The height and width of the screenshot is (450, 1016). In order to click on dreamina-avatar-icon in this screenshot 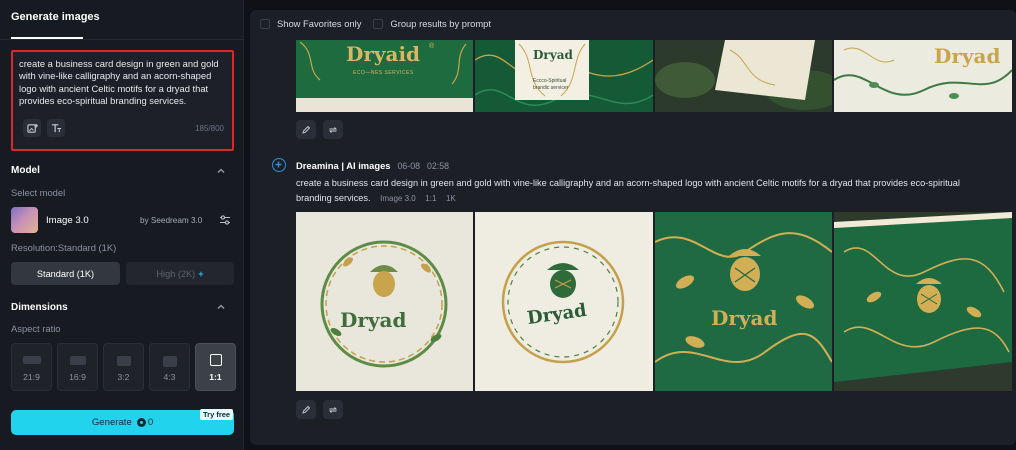, I will do `click(279, 165)`.